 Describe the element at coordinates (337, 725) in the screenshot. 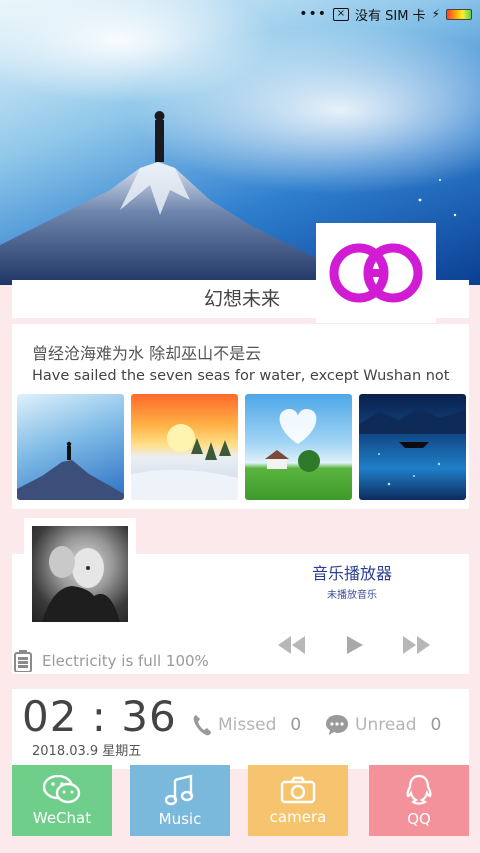

I see `chat-bubble-icon` at that location.